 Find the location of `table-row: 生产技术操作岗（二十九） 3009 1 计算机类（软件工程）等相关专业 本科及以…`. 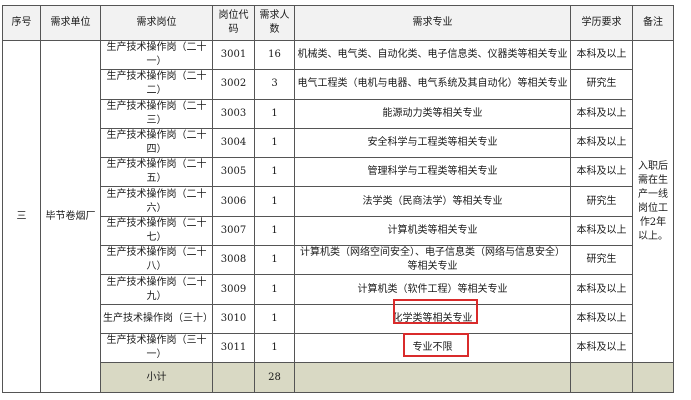

table-row: 生产技术操作岗（二十九） 3009 1 计算机类（软件工程）等相关专业 本科及以… is located at coordinates (338, 289).